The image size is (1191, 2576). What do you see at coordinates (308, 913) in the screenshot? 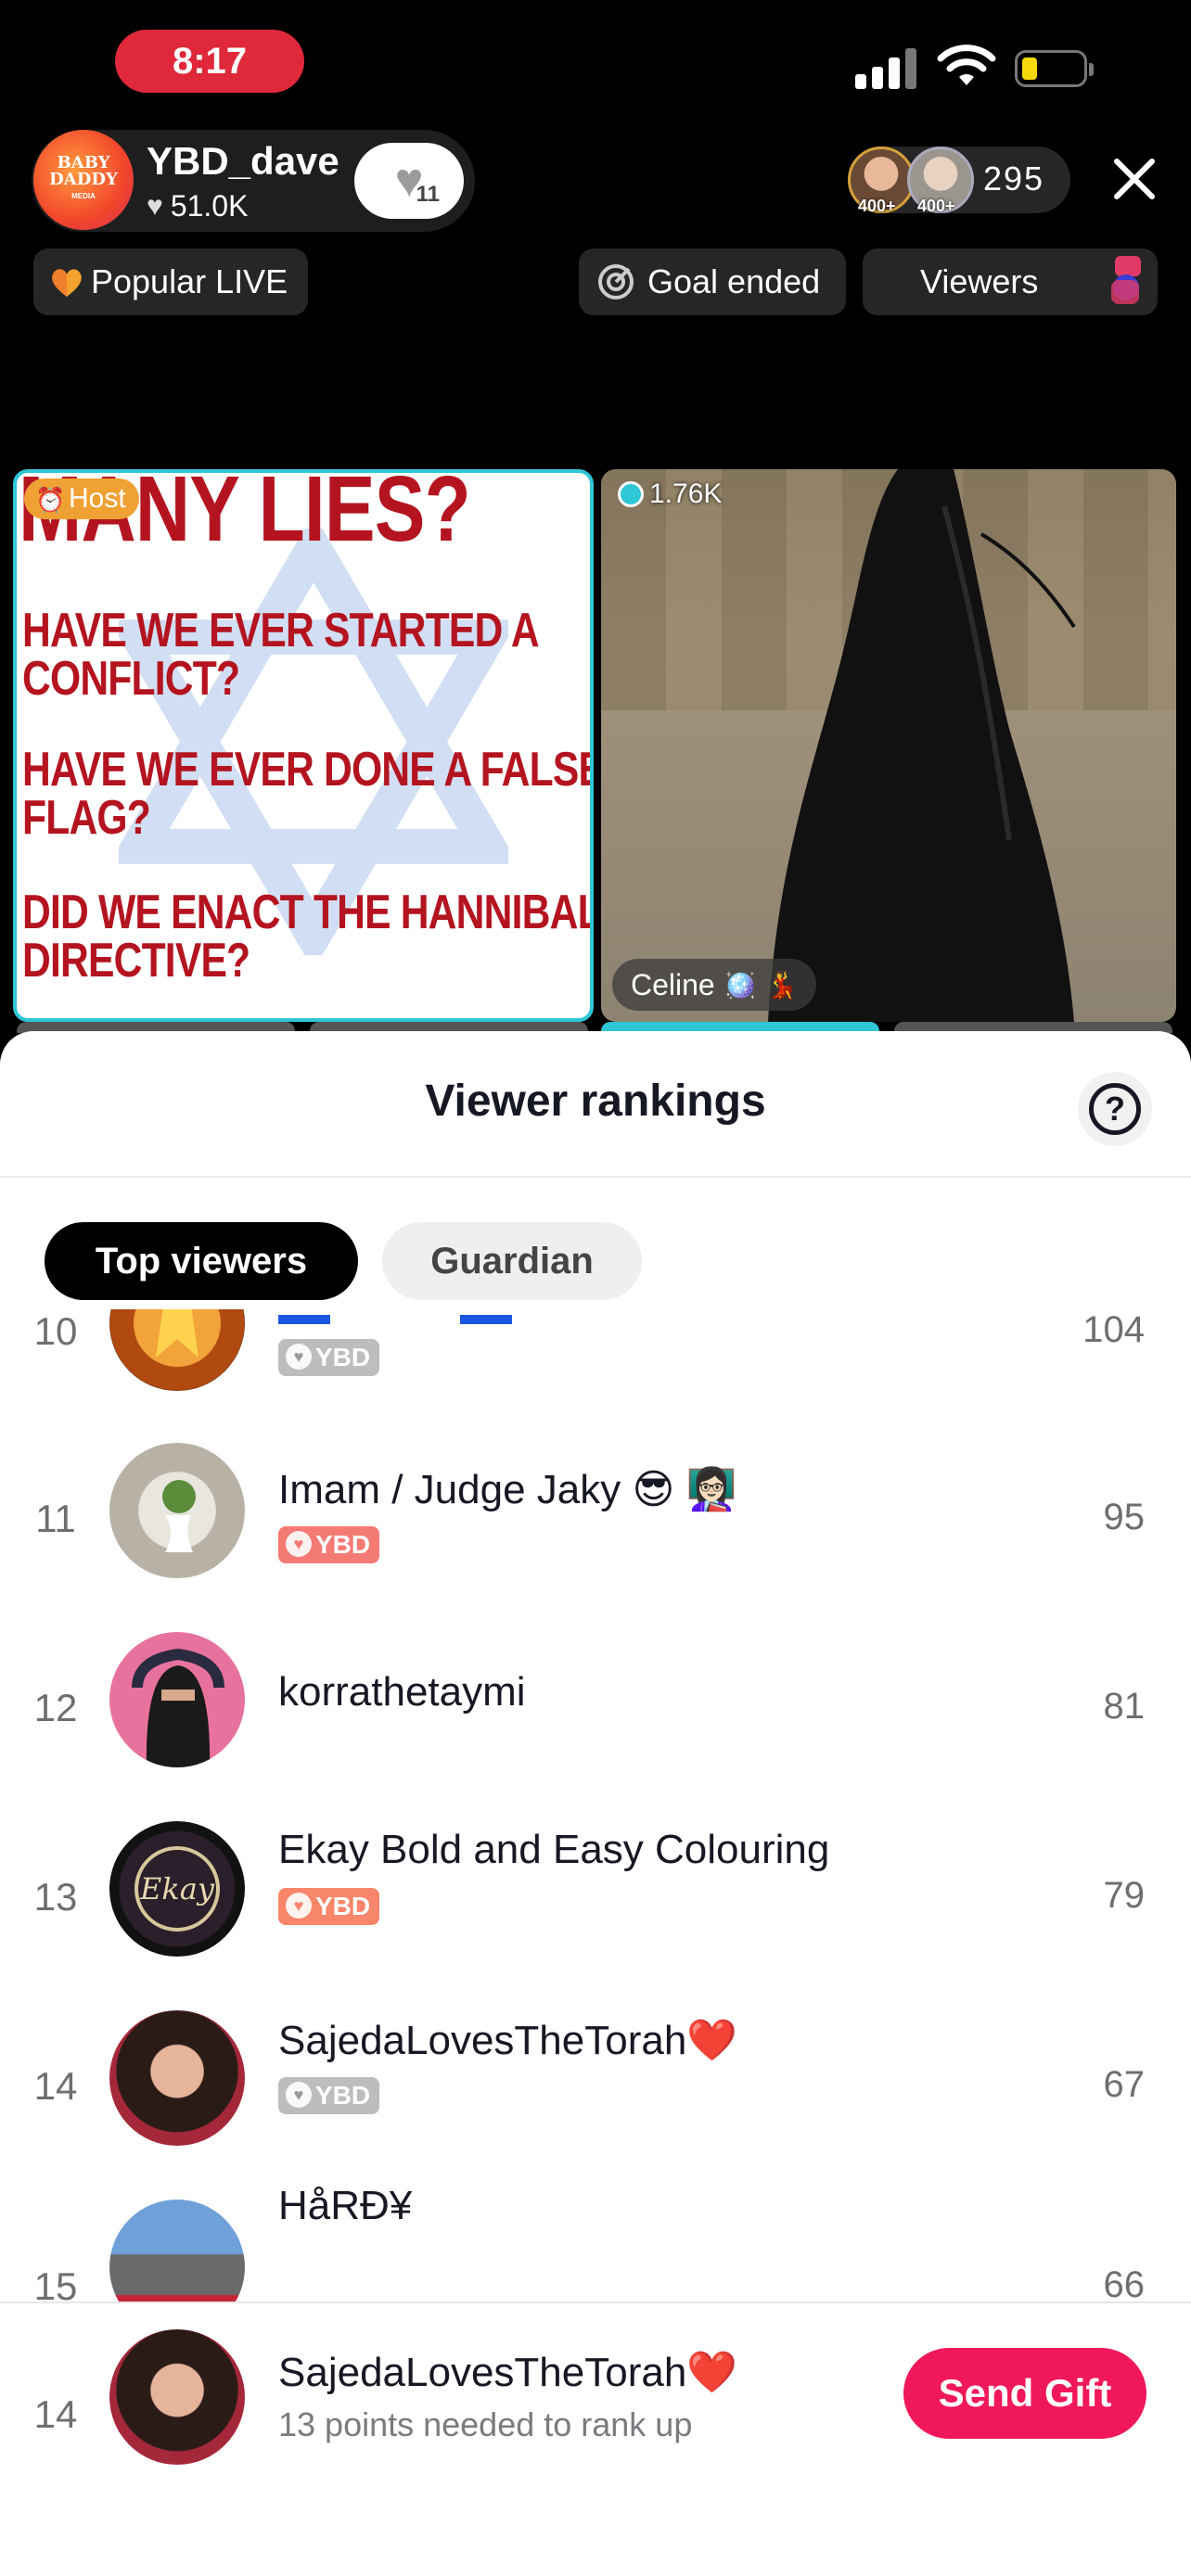
I see `slide-line: DID WE ENACT THE HANNIBAL` at bounding box center [308, 913].